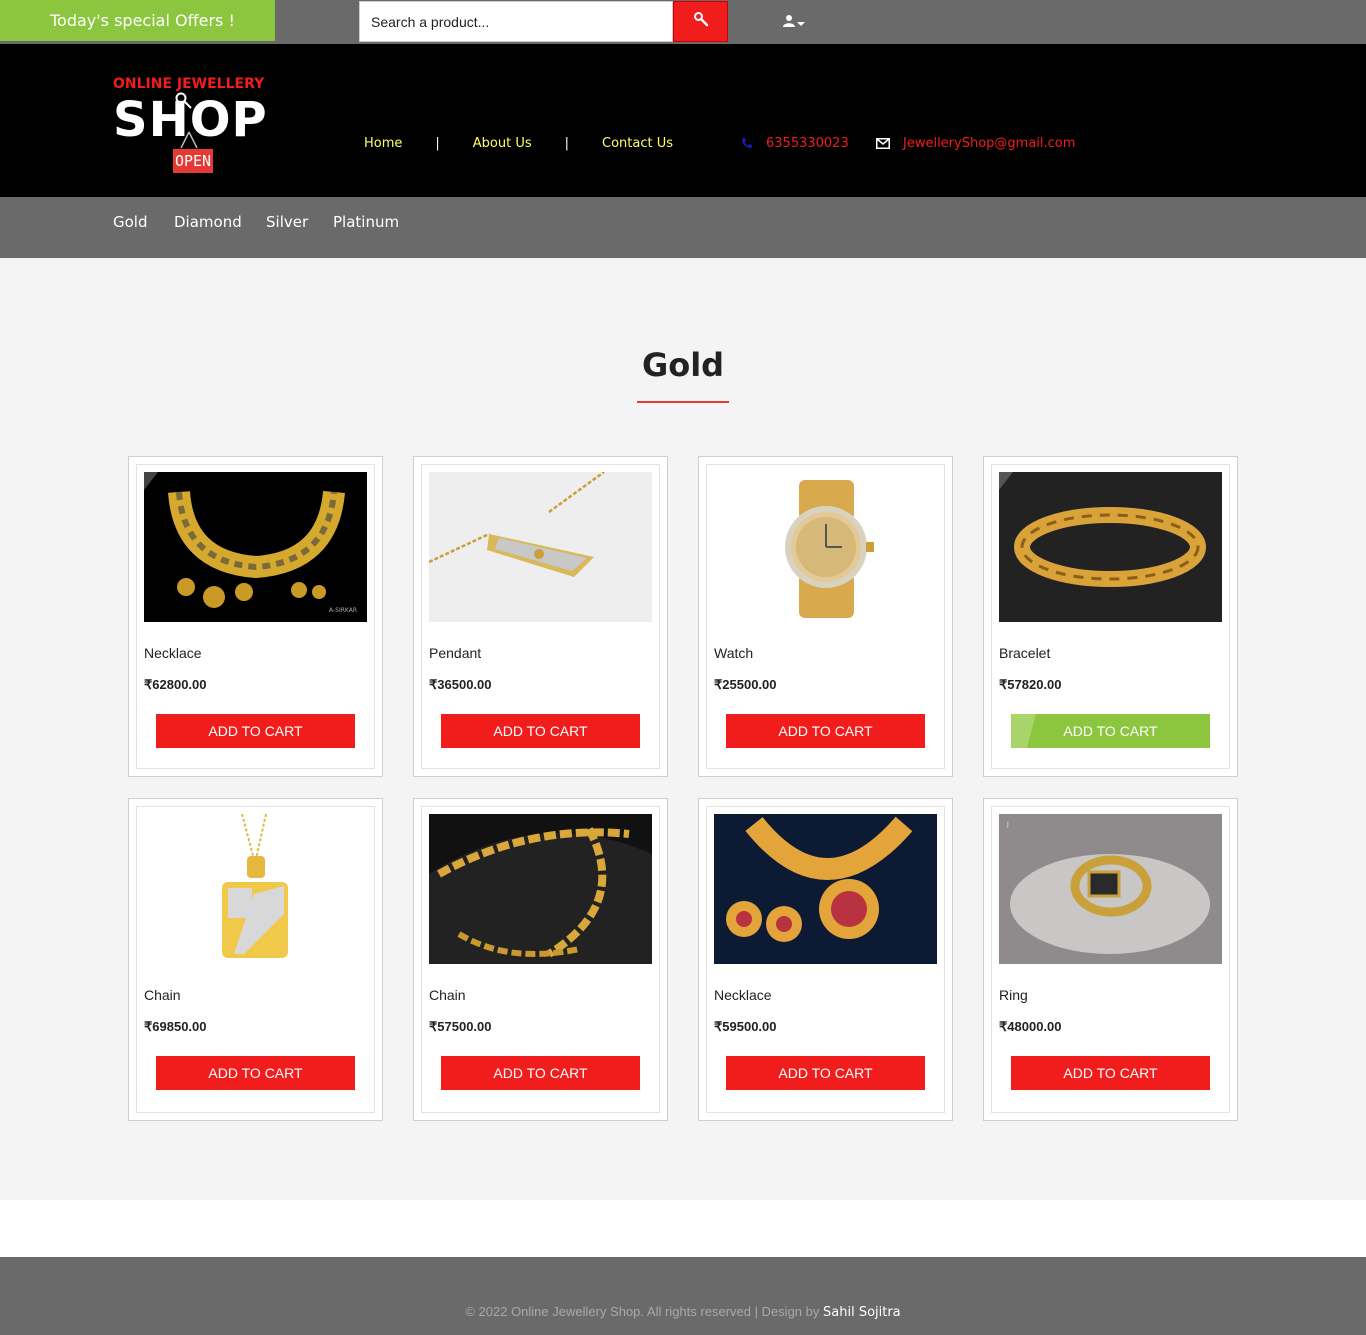 The width and height of the screenshot is (1366, 1335). What do you see at coordinates (186, 120) in the screenshot?
I see `magnifier-icon` at bounding box center [186, 120].